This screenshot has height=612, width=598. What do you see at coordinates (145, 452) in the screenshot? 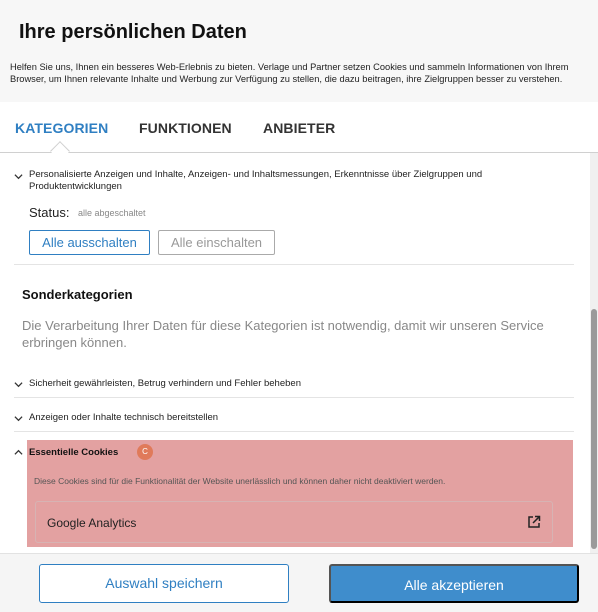
I see `status-badge: C` at bounding box center [145, 452].